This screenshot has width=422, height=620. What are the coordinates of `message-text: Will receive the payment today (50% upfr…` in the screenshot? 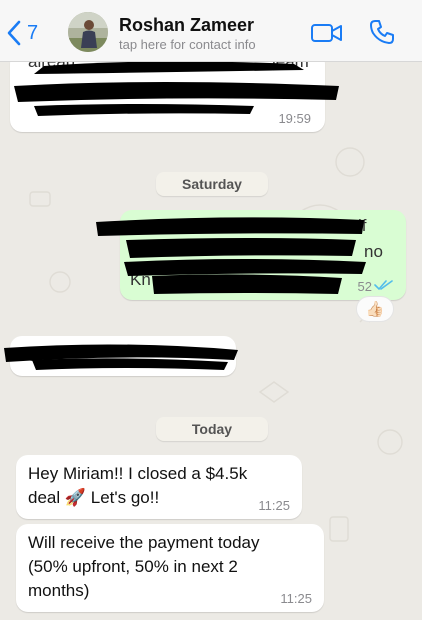 It's located at (144, 567).